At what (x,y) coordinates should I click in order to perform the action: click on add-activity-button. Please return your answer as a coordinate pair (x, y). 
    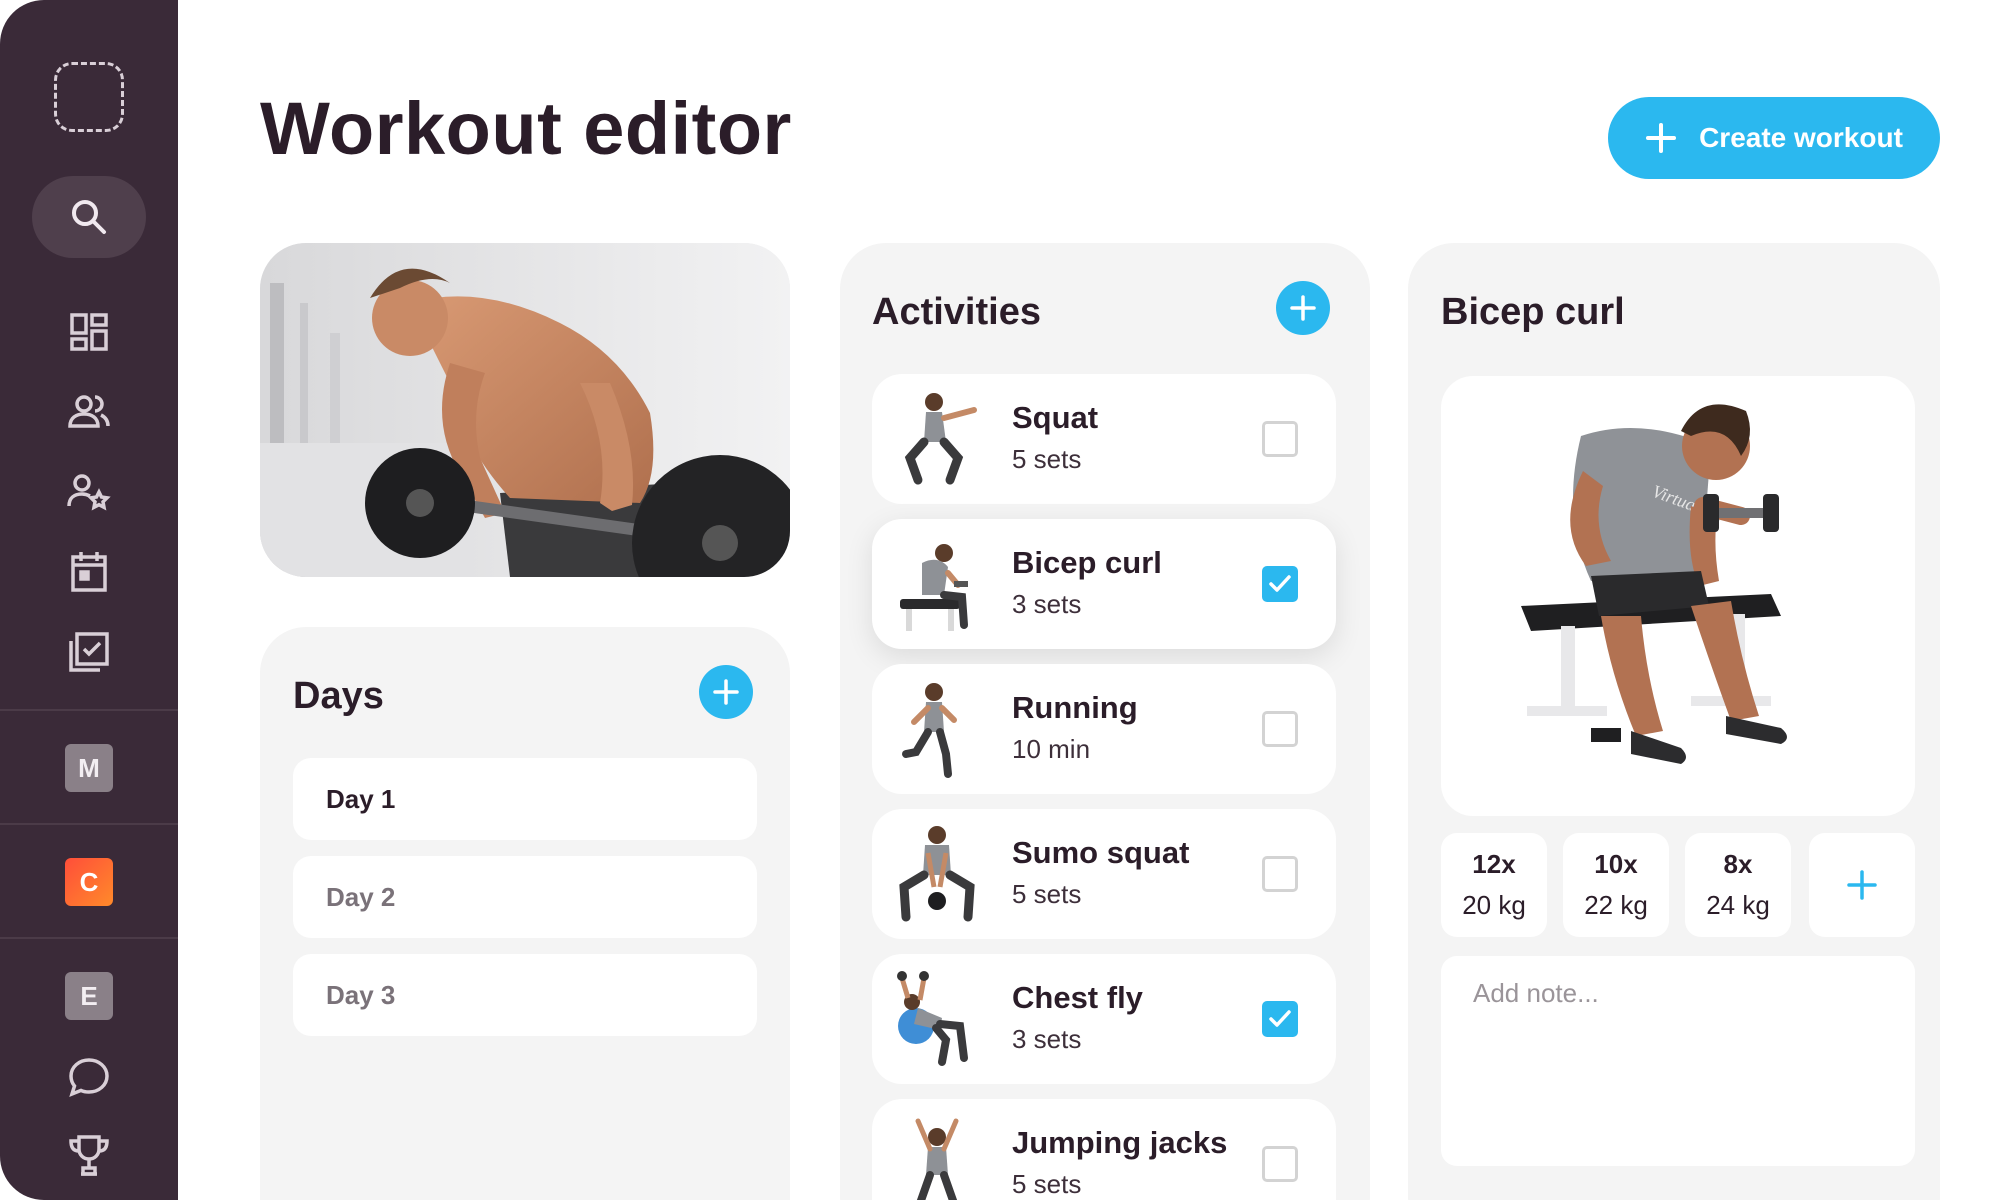
    Looking at the image, I should click on (1303, 308).